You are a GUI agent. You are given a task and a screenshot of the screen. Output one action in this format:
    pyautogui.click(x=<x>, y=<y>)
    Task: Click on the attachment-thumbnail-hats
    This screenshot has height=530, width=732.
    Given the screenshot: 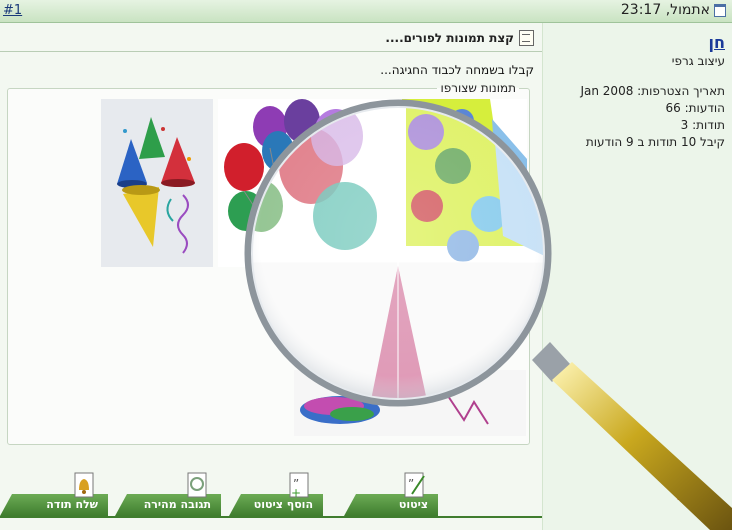 What is the action you would take?
    pyautogui.click(x=157, y=183)
    